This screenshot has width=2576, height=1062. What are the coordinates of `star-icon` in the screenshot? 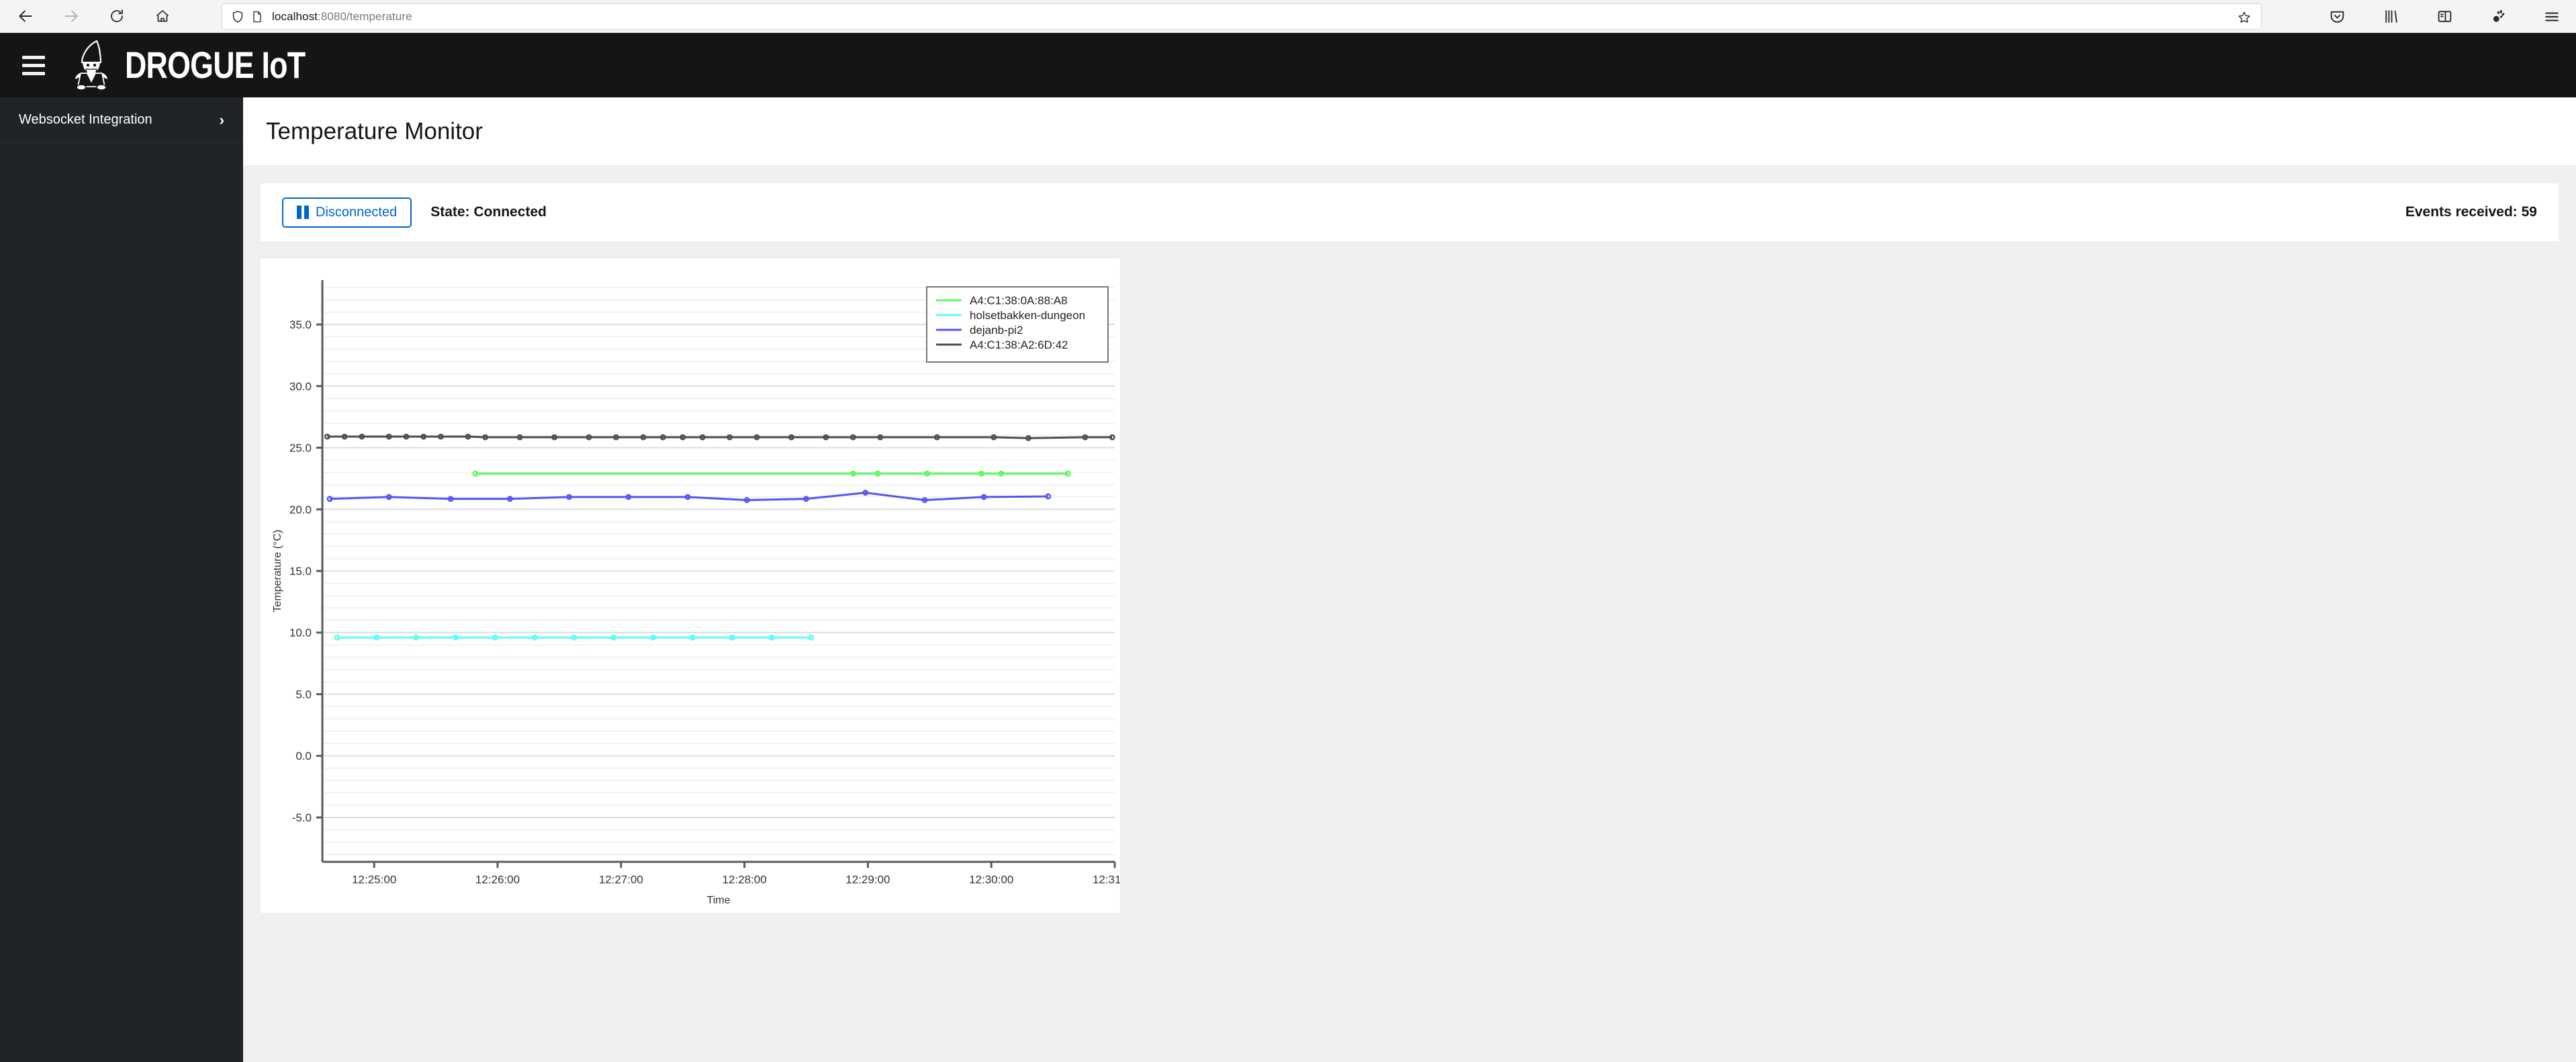 It's located at (2244, 19).